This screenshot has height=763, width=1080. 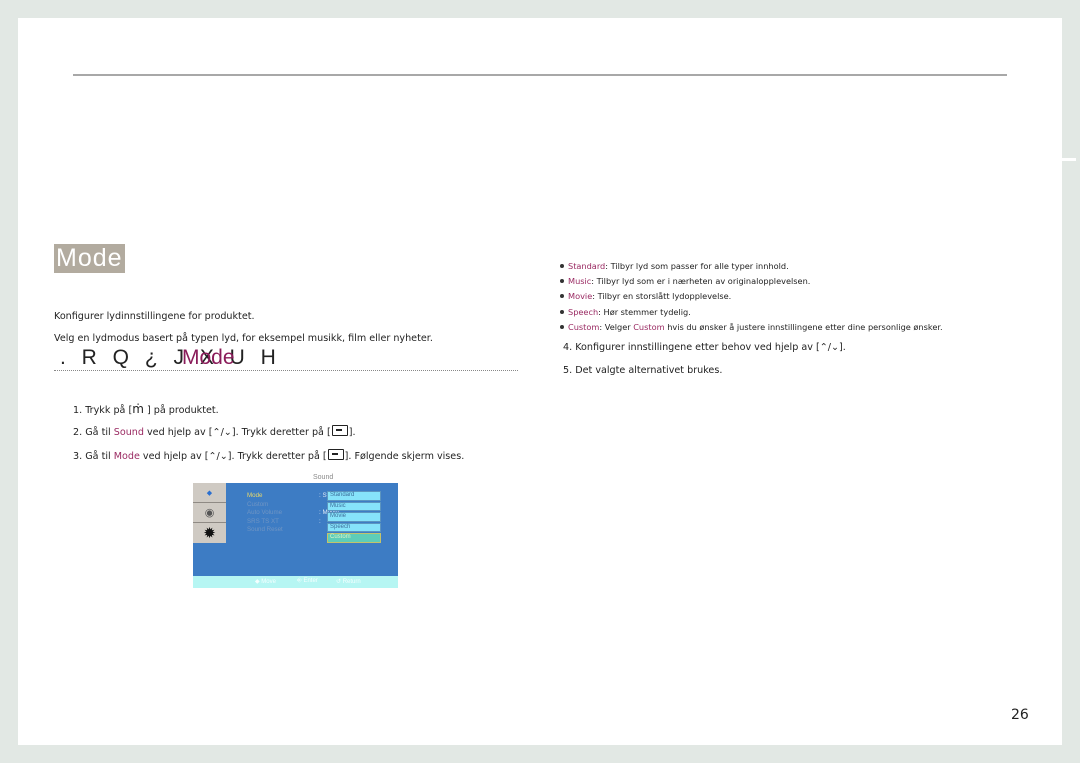 I want to click on step-text: ] på produktet., so click(x=181, y=410).